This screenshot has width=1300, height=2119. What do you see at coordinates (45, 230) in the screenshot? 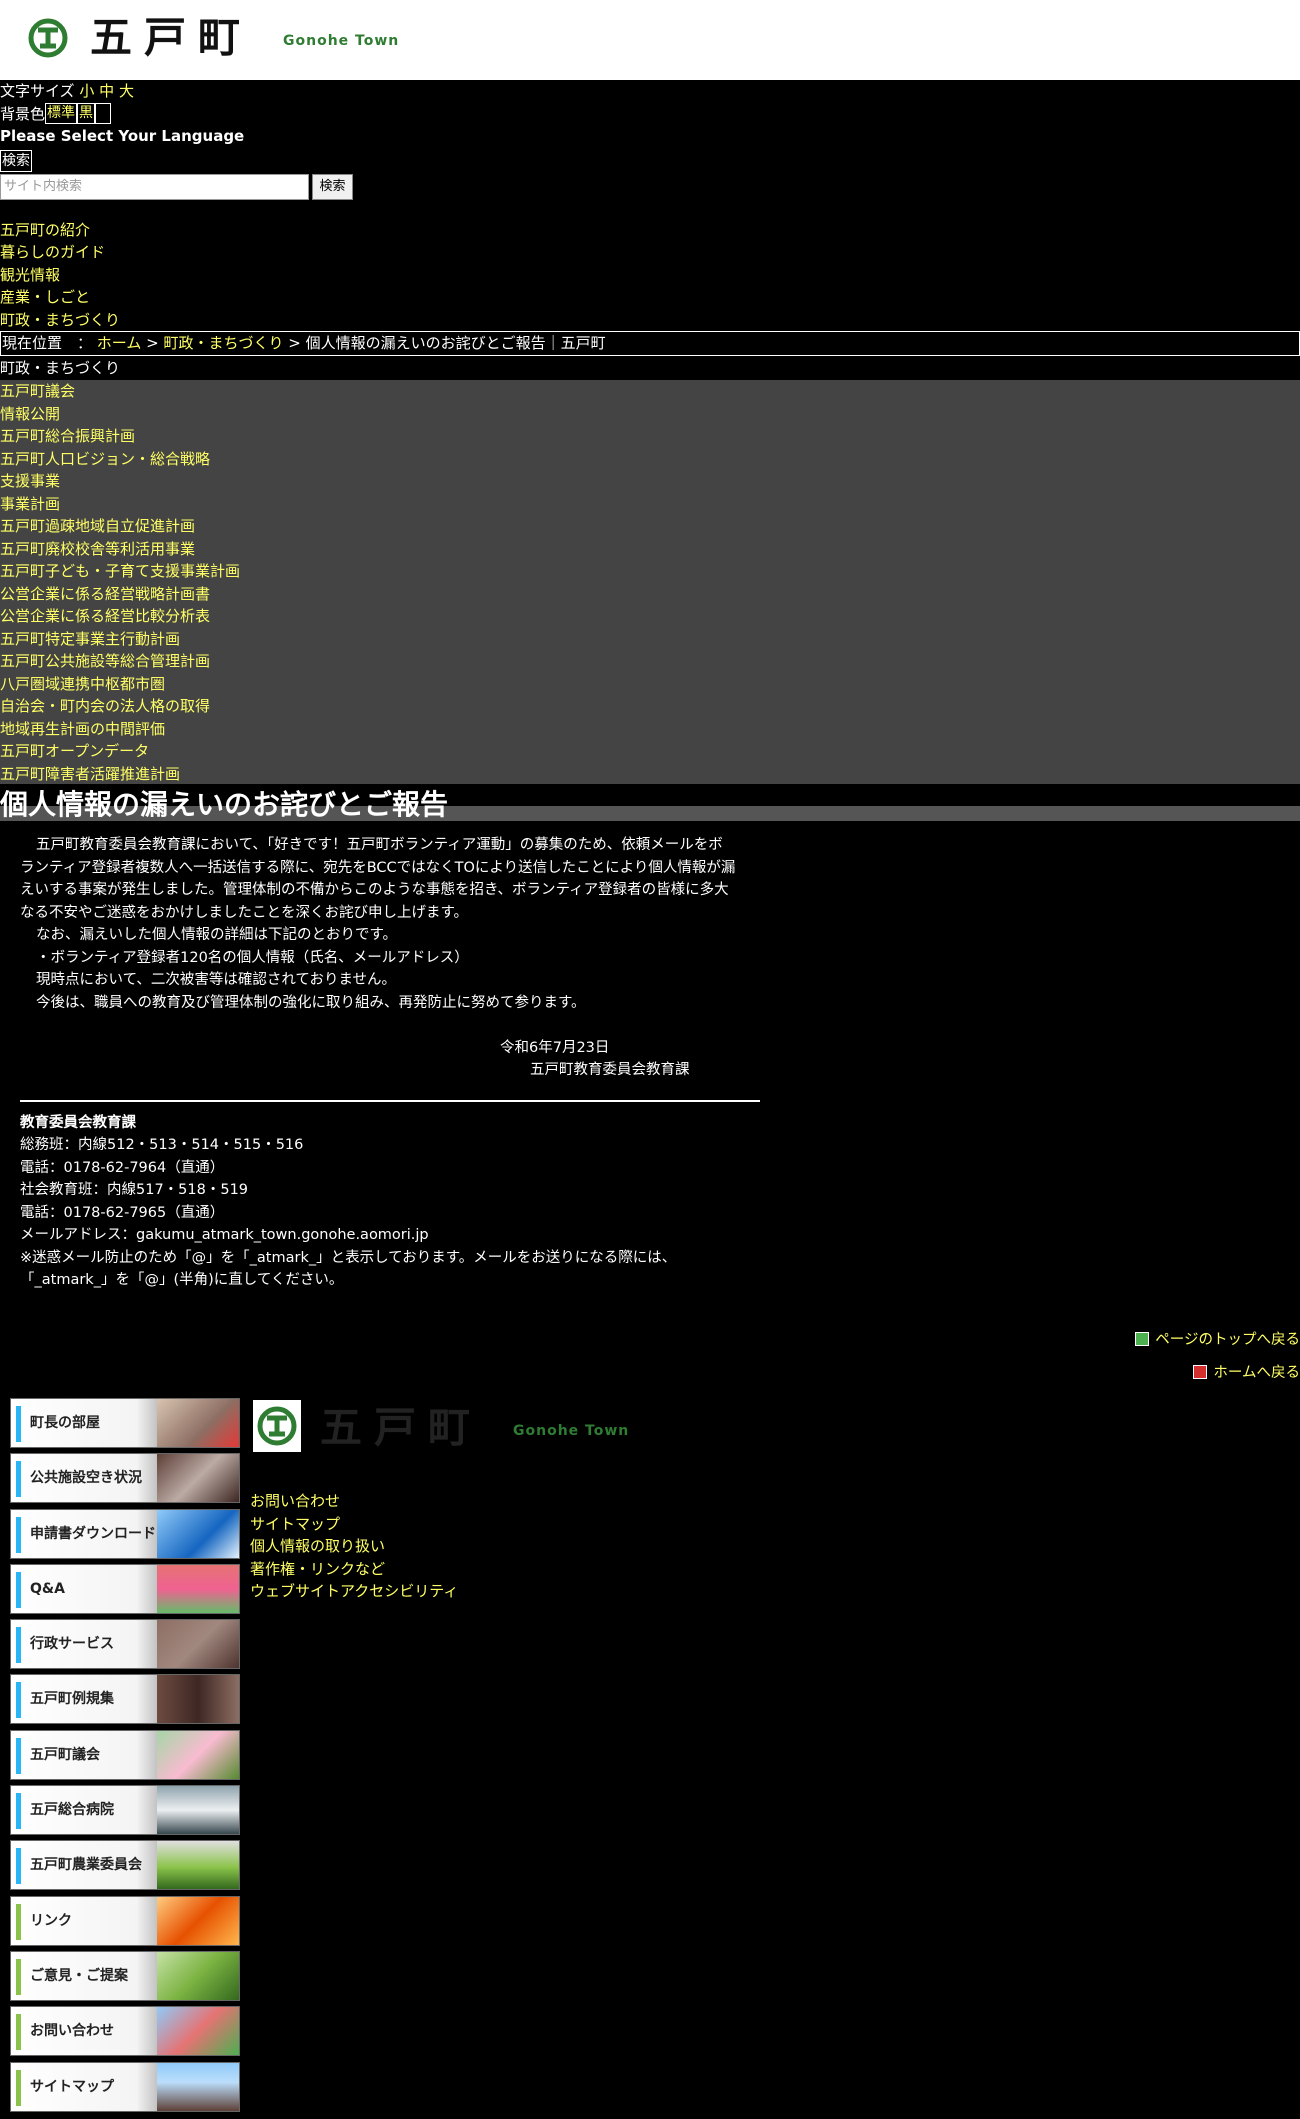
I see `gnav-item-intro: 五戸町の紹介` at bounding box center [45, 230].